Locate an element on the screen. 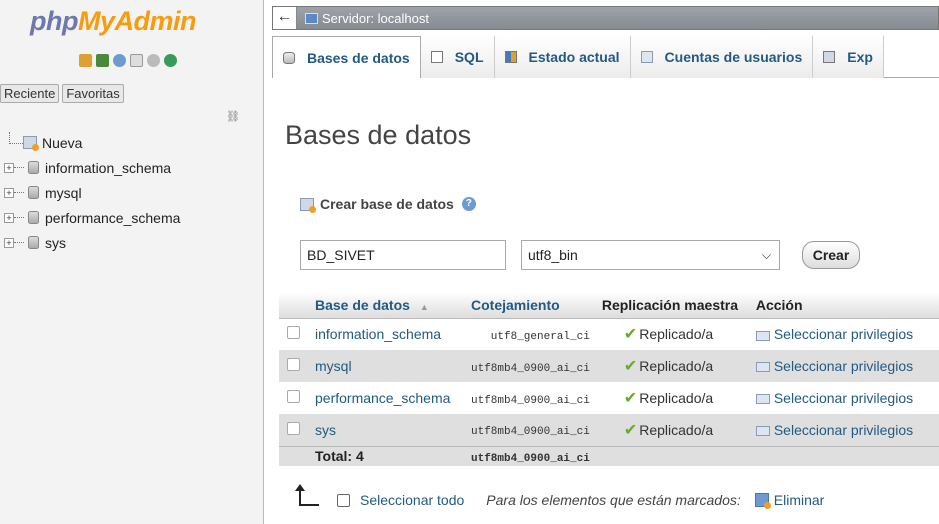  header-database: Base de datos ▲ is located at coordinates (391, 305).